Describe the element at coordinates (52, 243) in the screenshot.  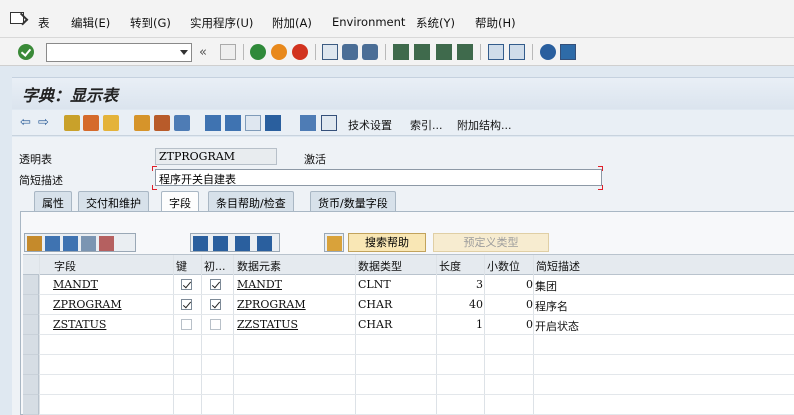
I see `copy-icon` at that location.